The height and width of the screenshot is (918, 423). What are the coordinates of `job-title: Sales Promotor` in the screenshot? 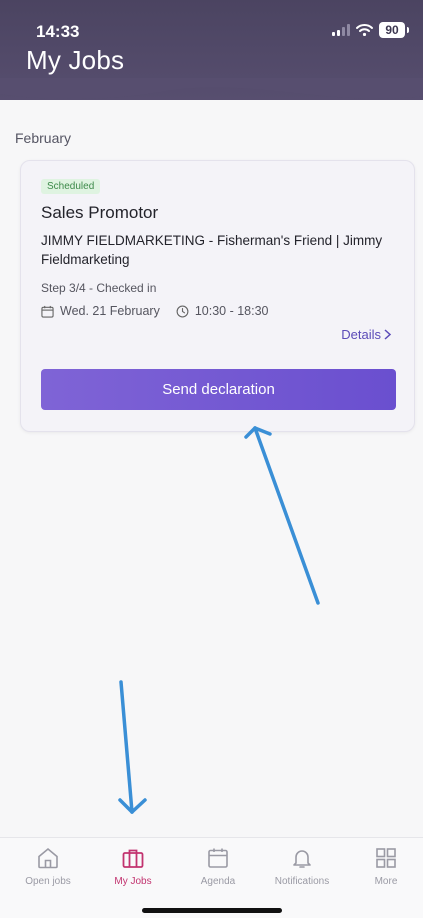 It's located at (100, 212).